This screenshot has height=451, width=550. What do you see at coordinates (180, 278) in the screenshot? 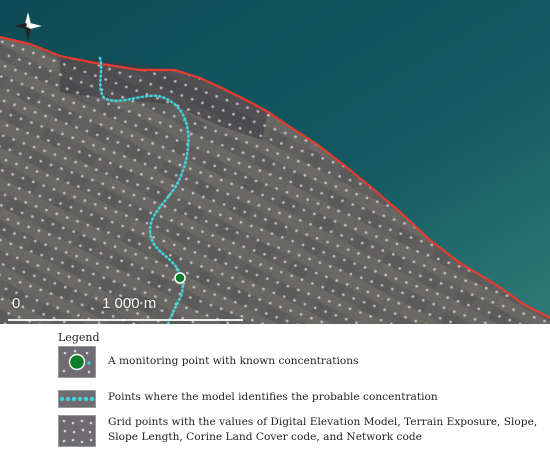
I see `monitoring-point` at bounding box center [180, 278].